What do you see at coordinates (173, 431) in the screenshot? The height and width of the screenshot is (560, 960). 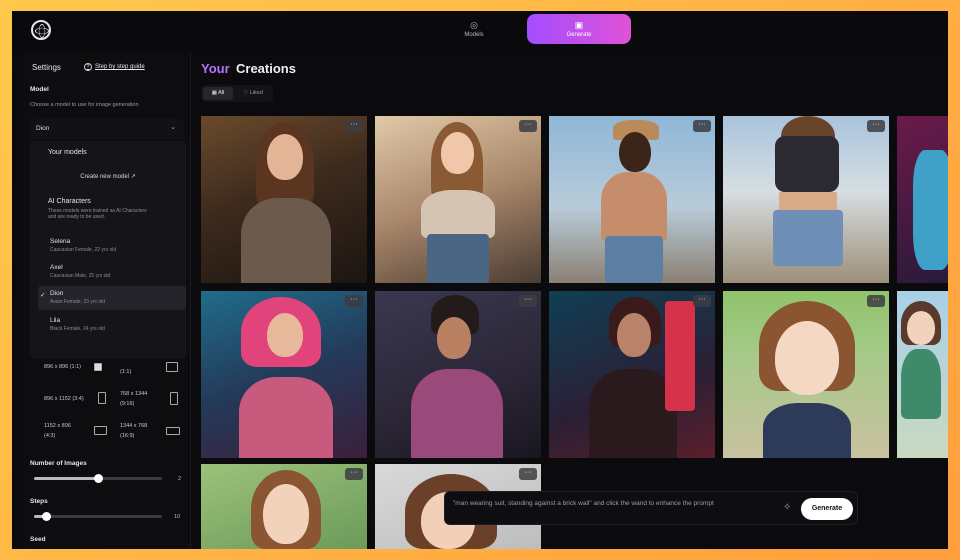 I see `wide-ratio-icon` at bounding box center [173, 431].